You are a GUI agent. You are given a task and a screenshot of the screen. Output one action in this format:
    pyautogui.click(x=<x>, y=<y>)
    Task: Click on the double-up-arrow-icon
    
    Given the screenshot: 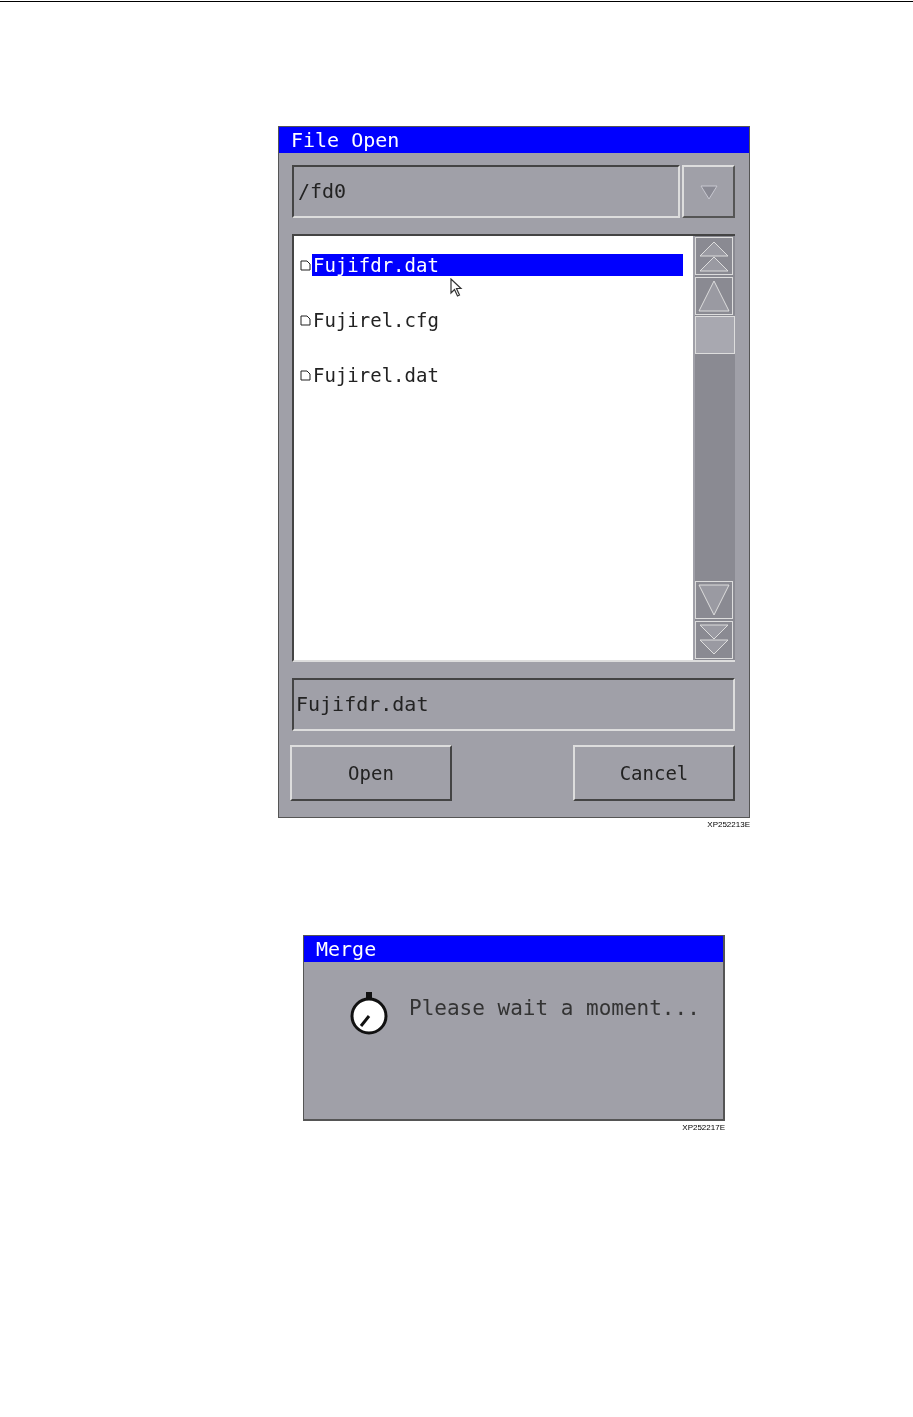 What is the action you would take?
    pyautogui.click(x=714, y=256)
    